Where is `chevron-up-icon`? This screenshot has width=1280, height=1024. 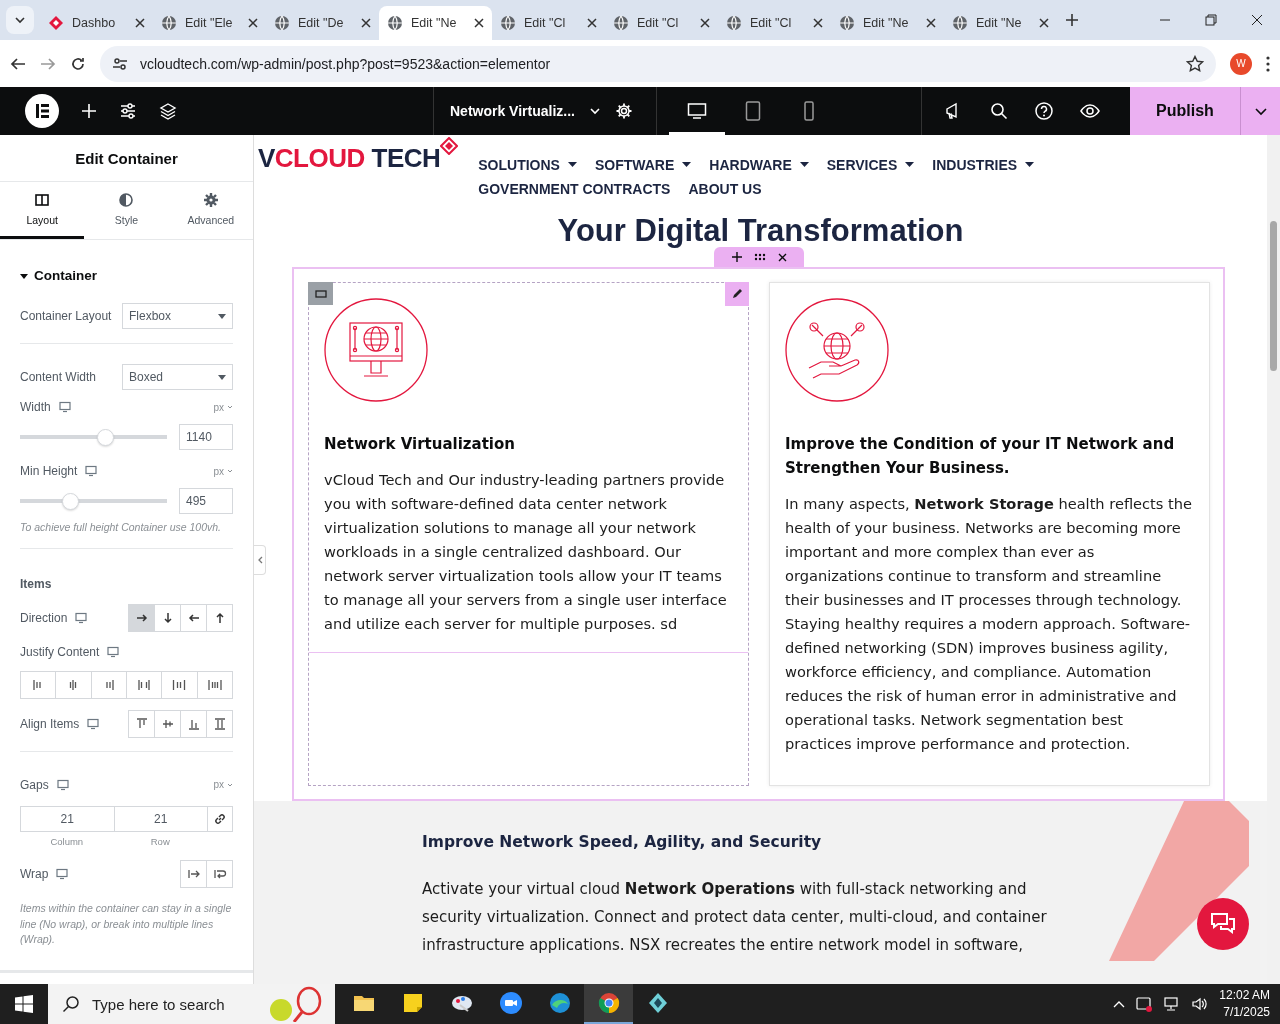 chevron-up-icon is located at coordinates (1119, 1004).